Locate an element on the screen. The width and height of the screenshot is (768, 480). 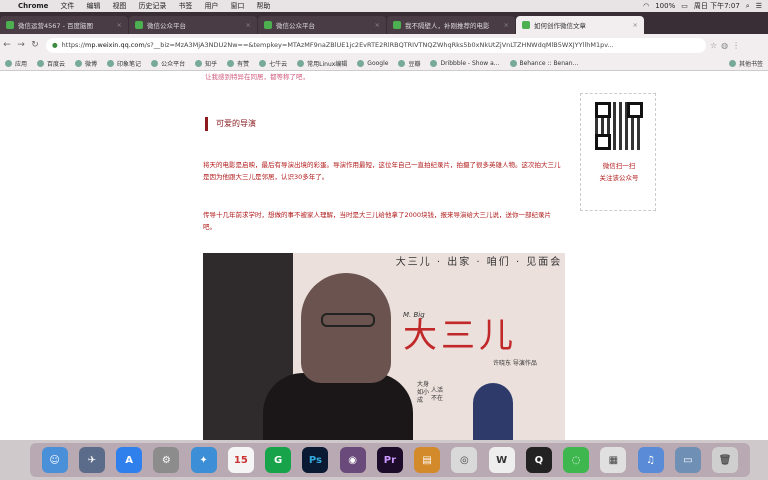
battery-status: 100% is located at coordinates (665, 6).